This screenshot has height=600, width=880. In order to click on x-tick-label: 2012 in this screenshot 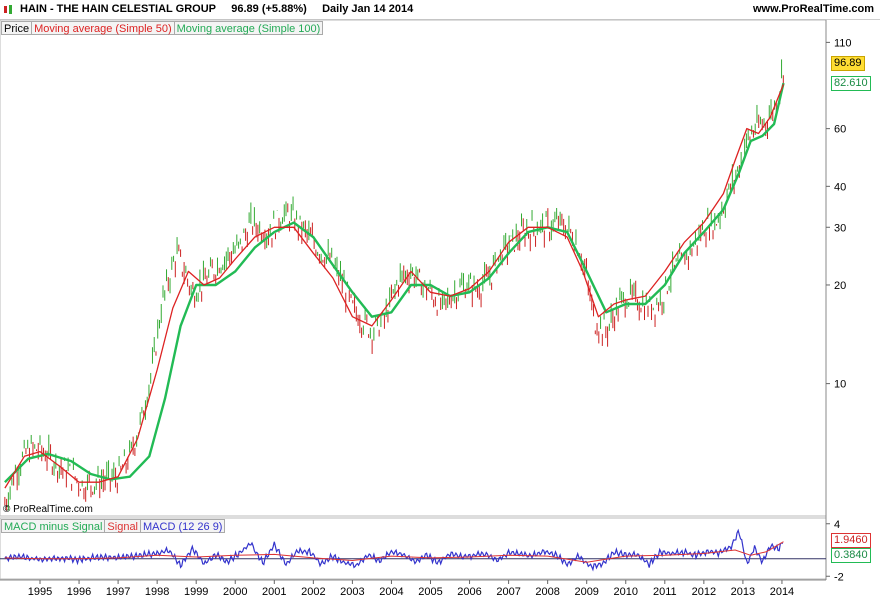, I will do `click(704, 592)`.